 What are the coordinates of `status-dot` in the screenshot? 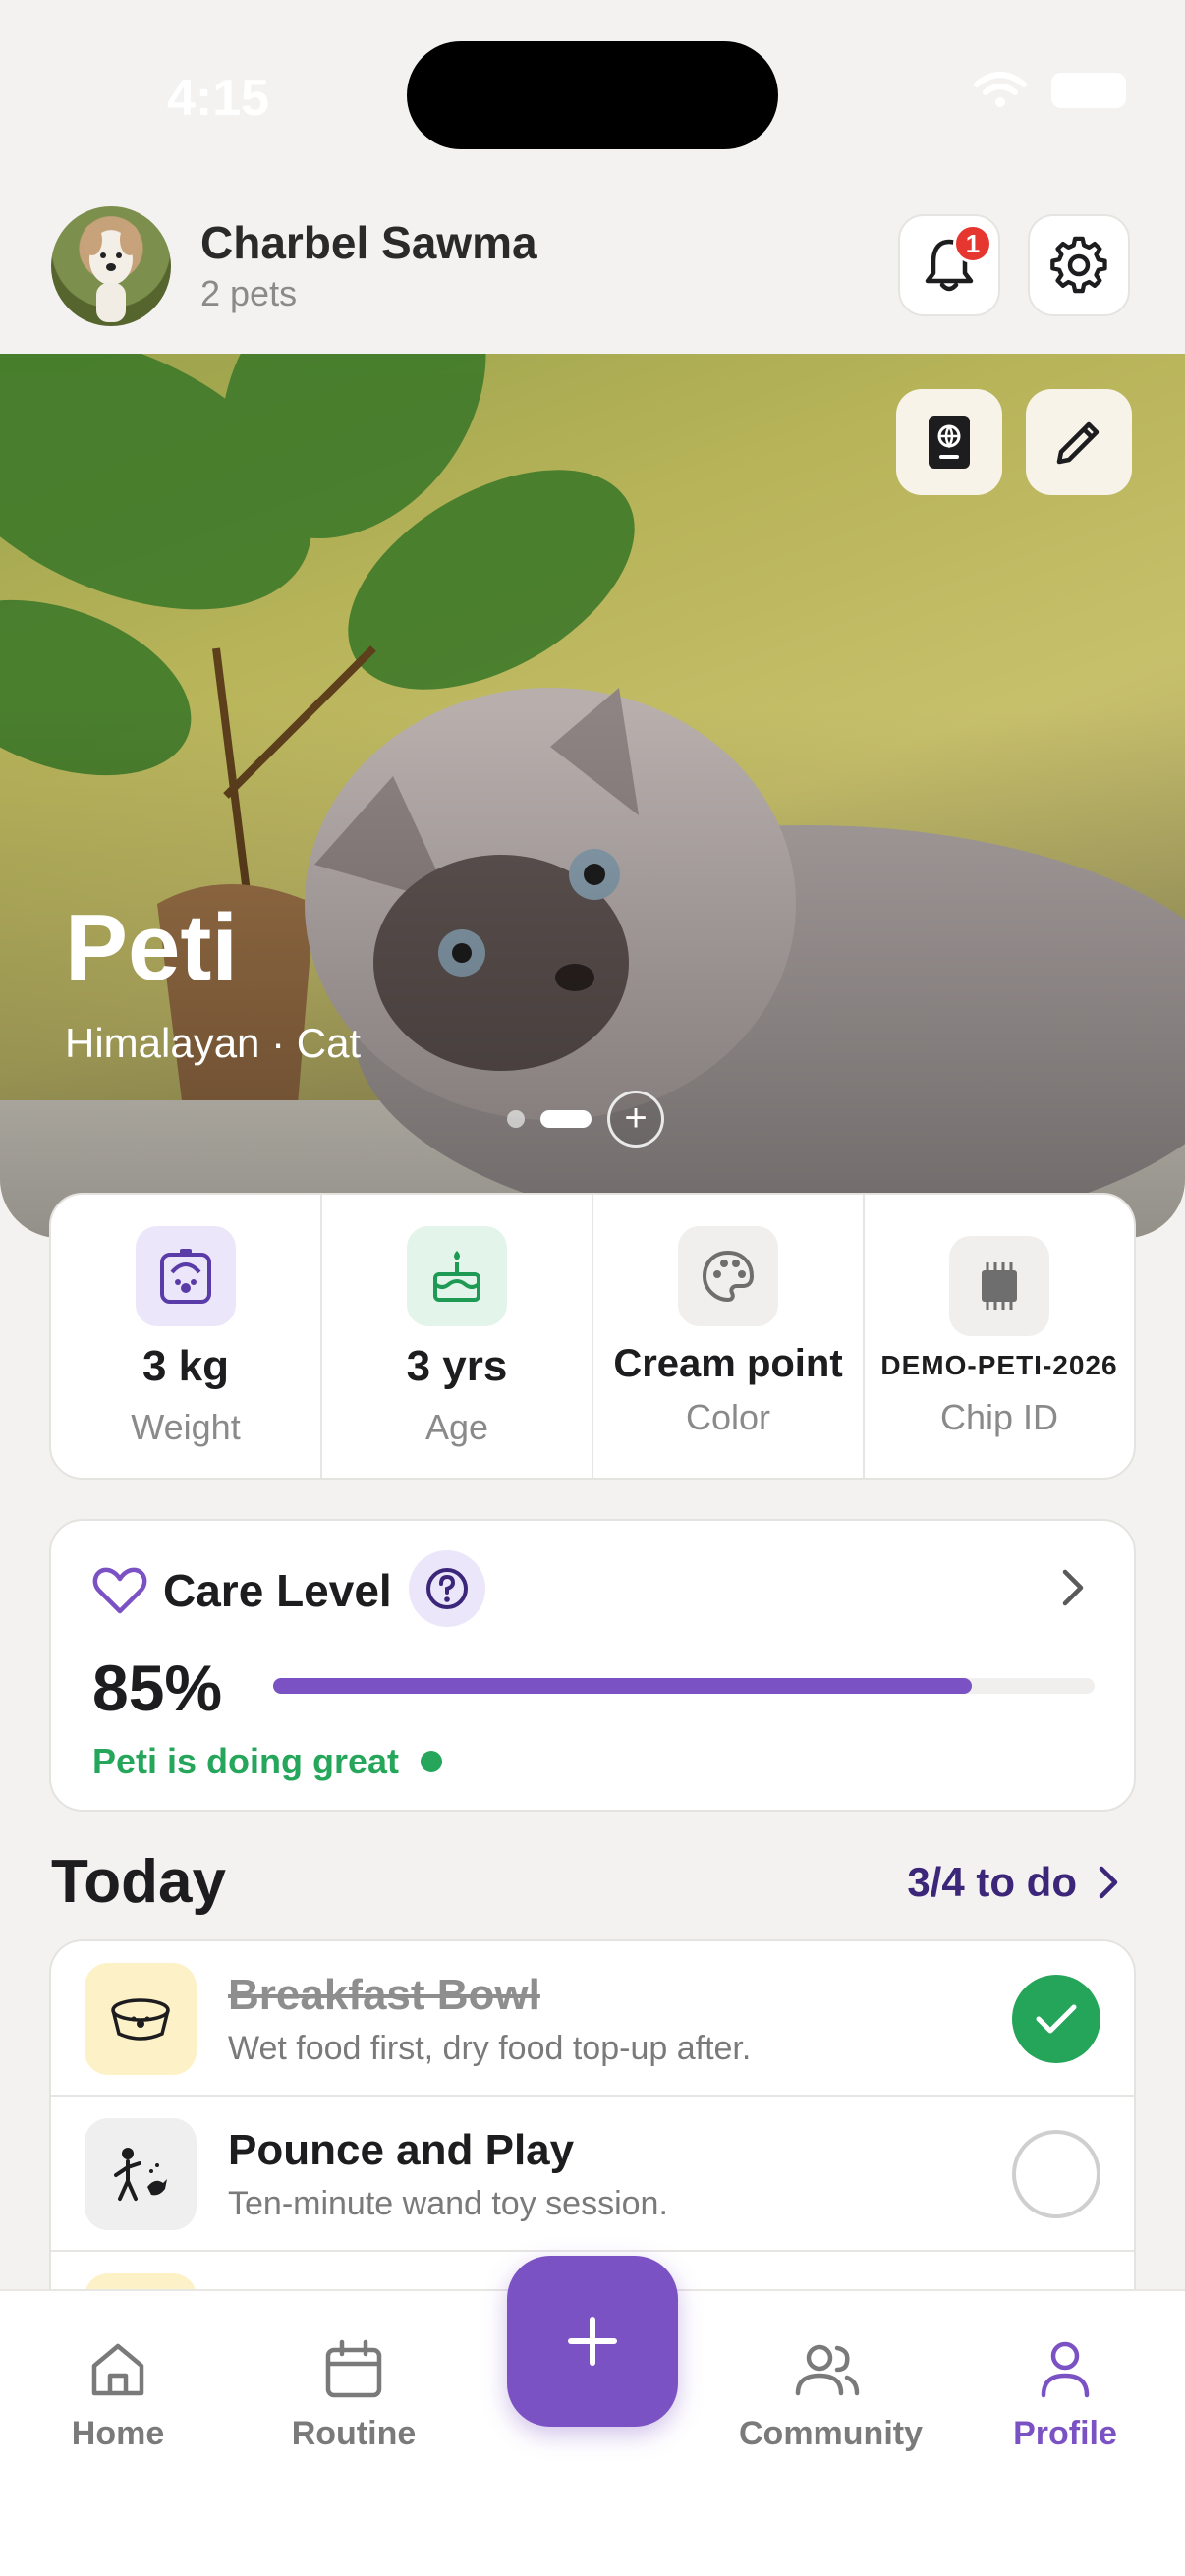 It's located at (432, 1761).